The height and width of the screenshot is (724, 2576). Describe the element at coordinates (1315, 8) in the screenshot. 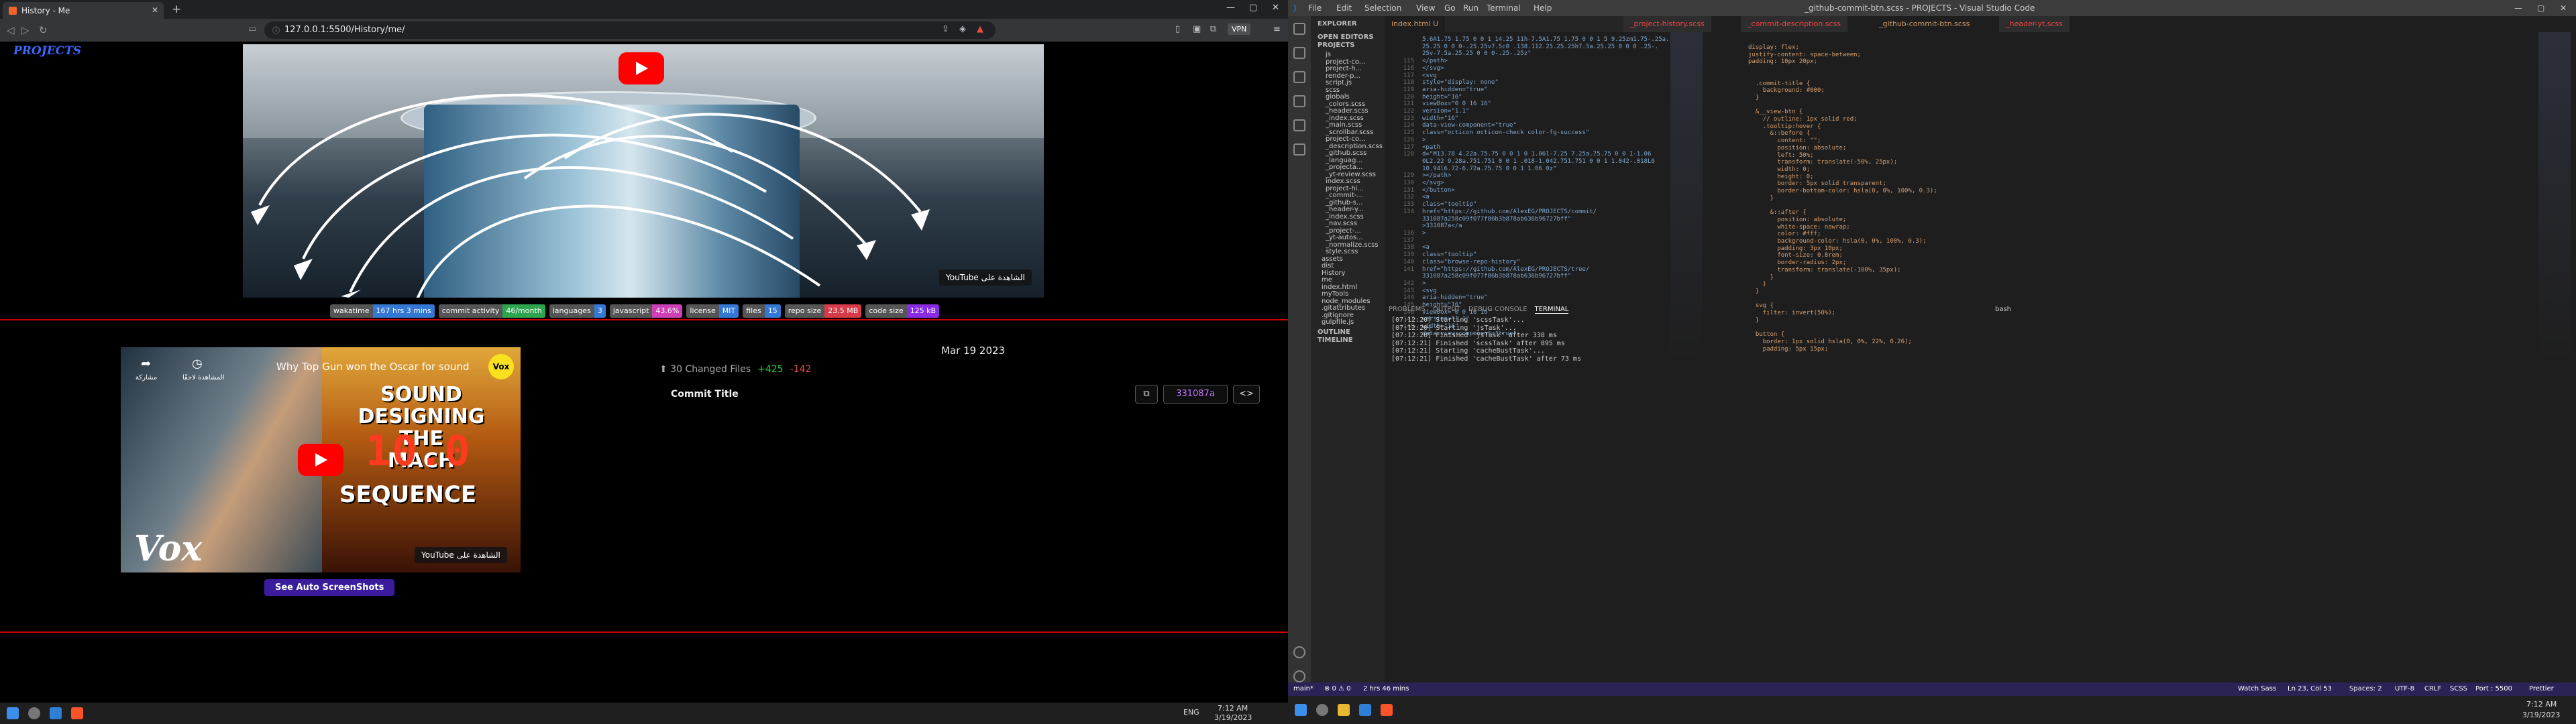

I see `menu-item-file: File` at that location.